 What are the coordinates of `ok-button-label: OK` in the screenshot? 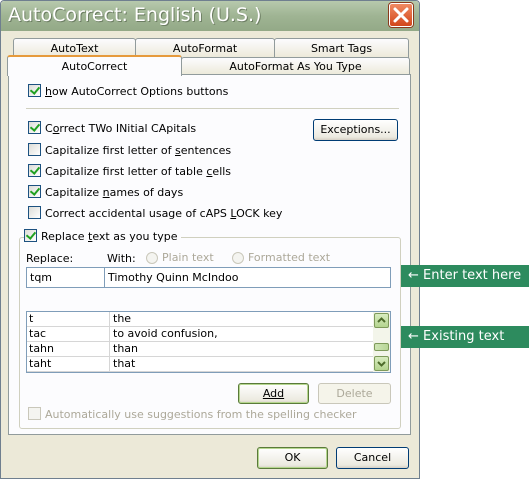 It's located at (292, 457).